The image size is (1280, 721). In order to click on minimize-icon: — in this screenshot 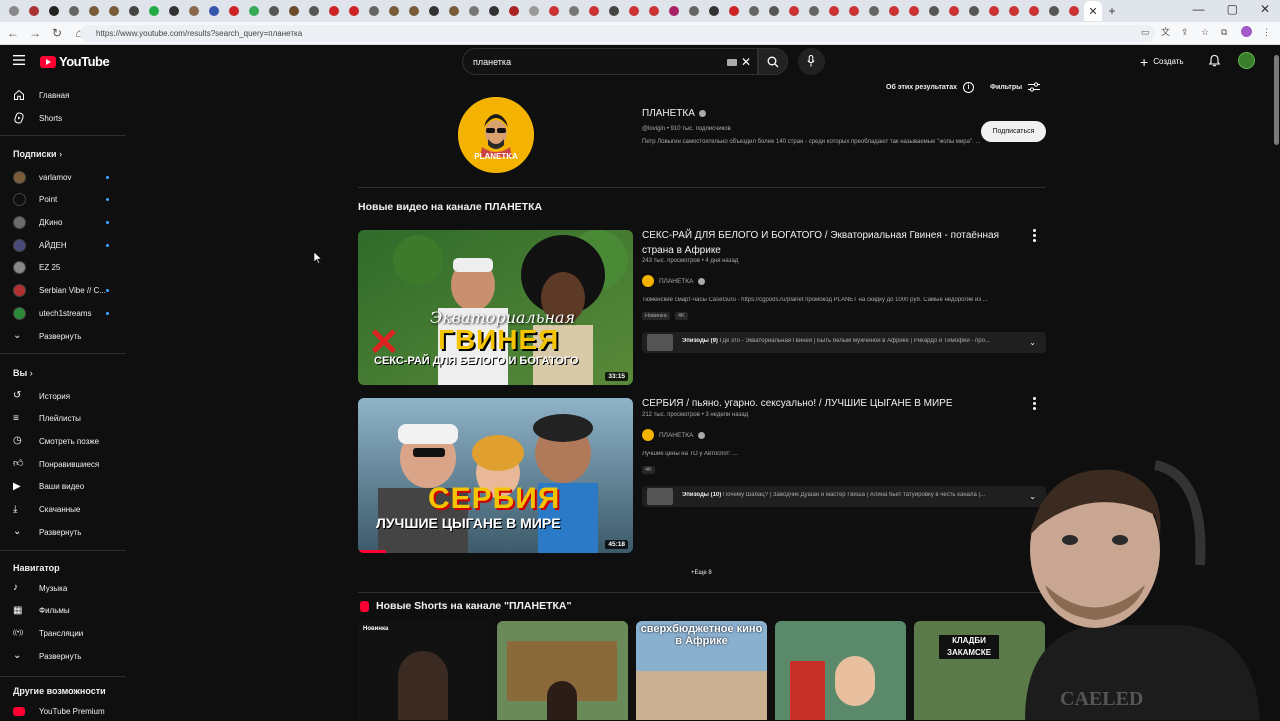, I will do `click(1199, 9)`.